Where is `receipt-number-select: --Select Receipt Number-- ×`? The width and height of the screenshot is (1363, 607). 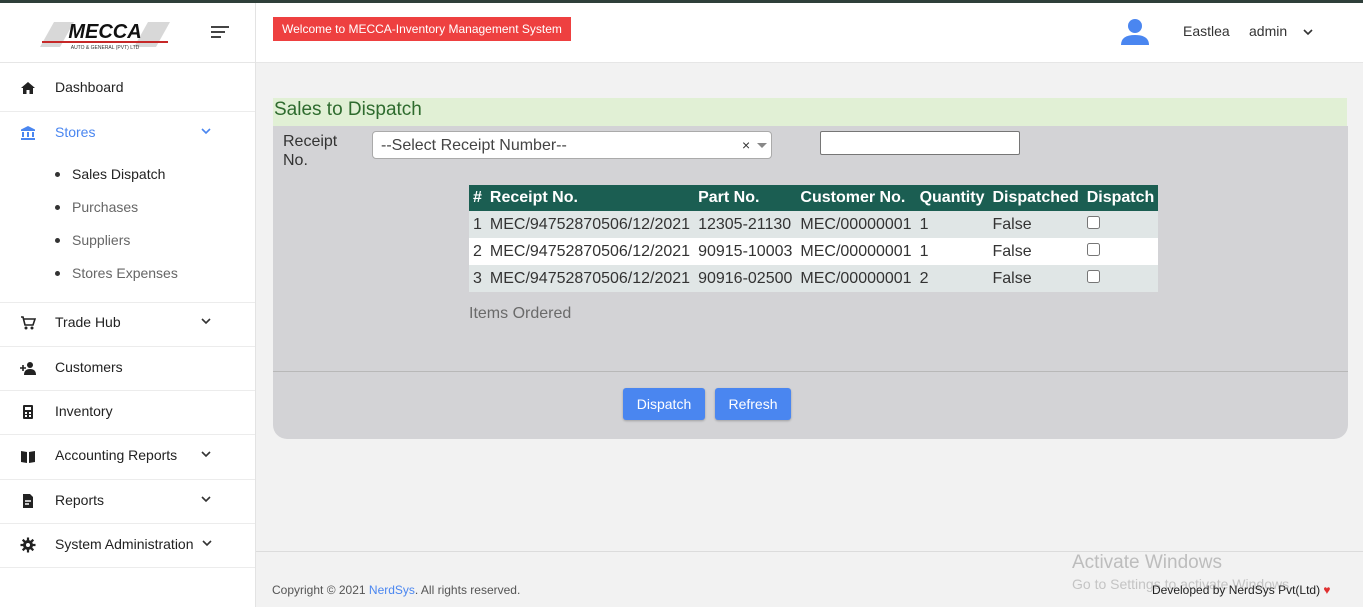
receipt-number-select: --Select Receipt Number-- × is located at coordinates (572, 145).